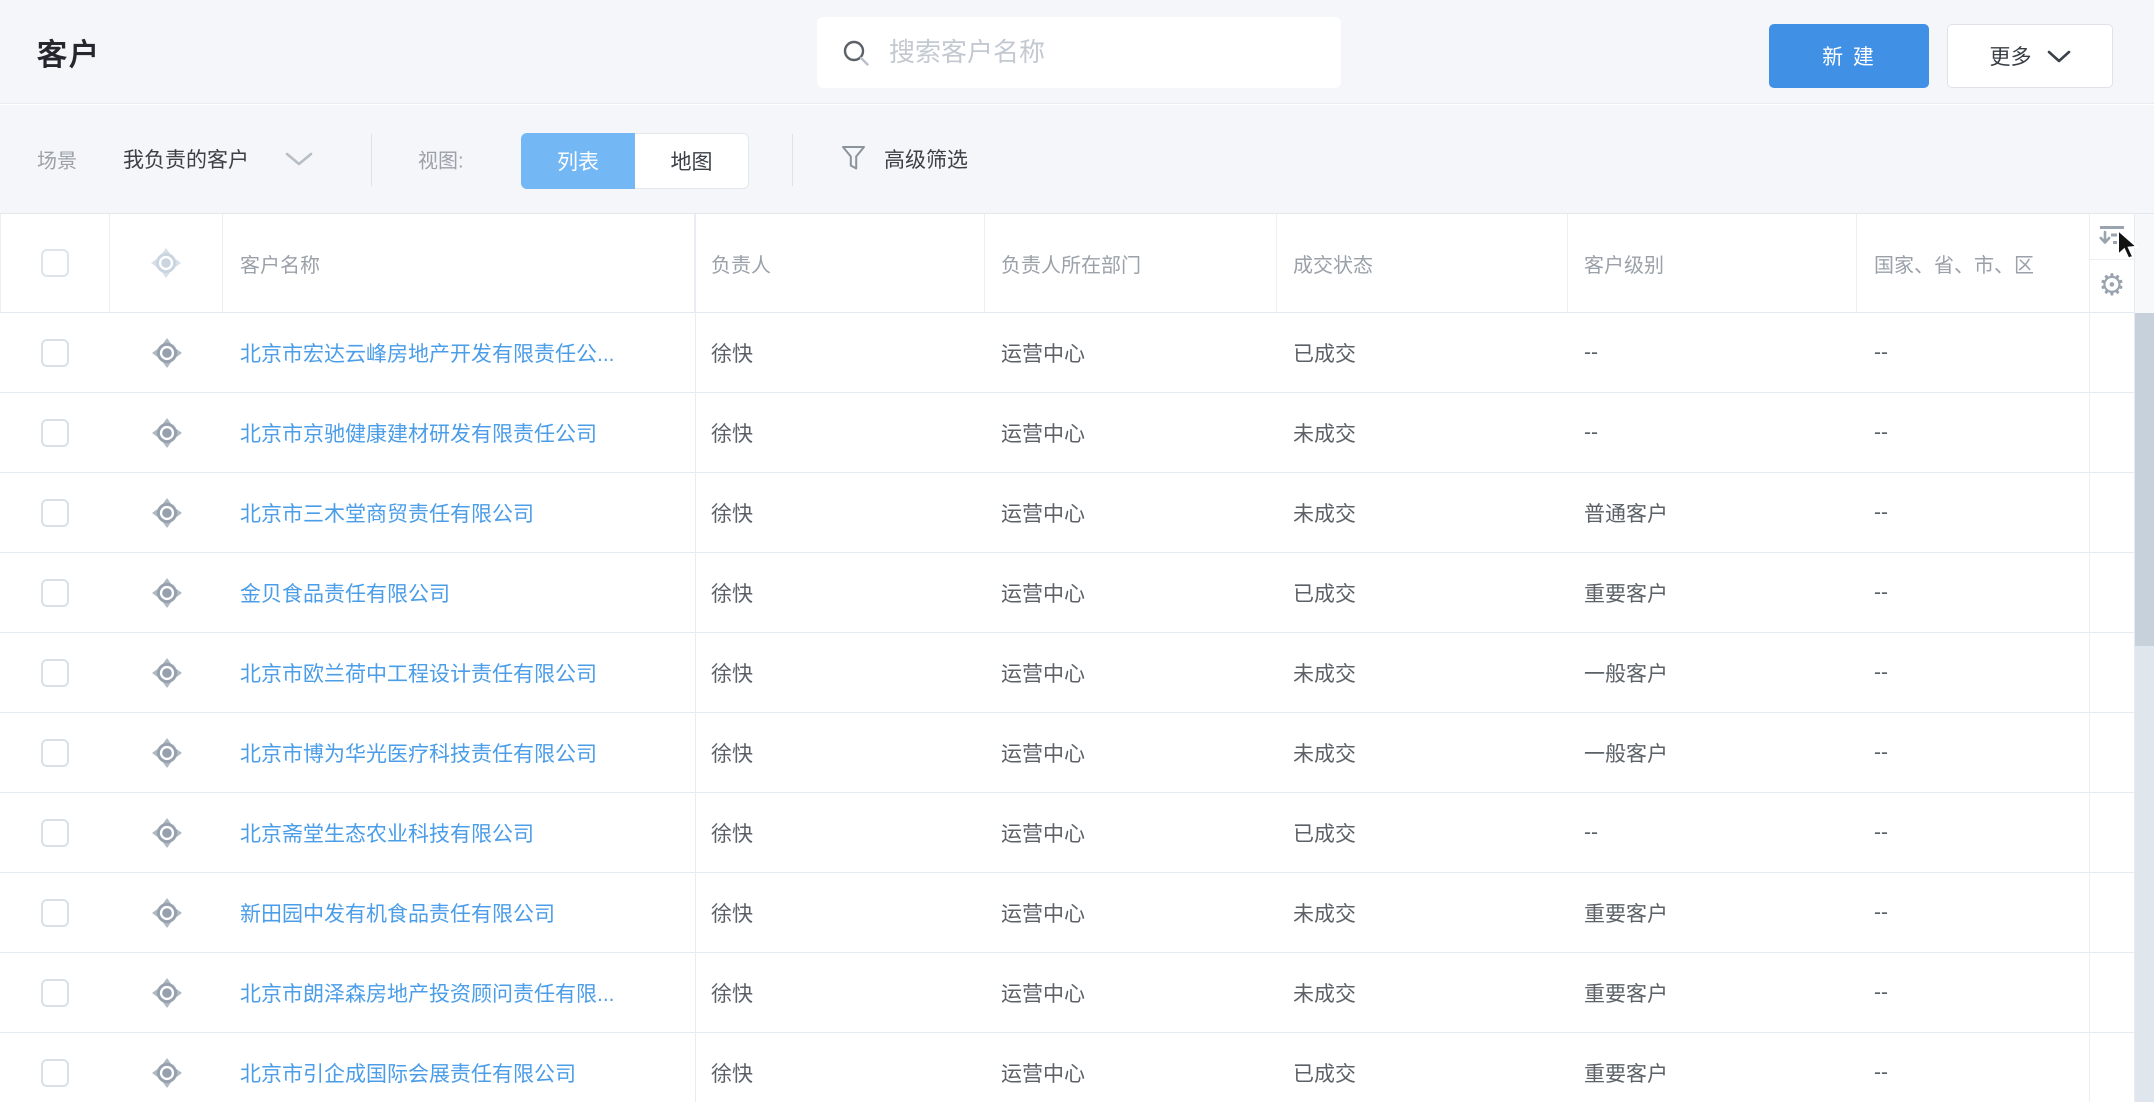 The image size is (2154, 1102). What do you see at coordinates (1626, 514) in the screenshot?
I see `level-cell: 普通客户` at bounding box center [1626, 514].